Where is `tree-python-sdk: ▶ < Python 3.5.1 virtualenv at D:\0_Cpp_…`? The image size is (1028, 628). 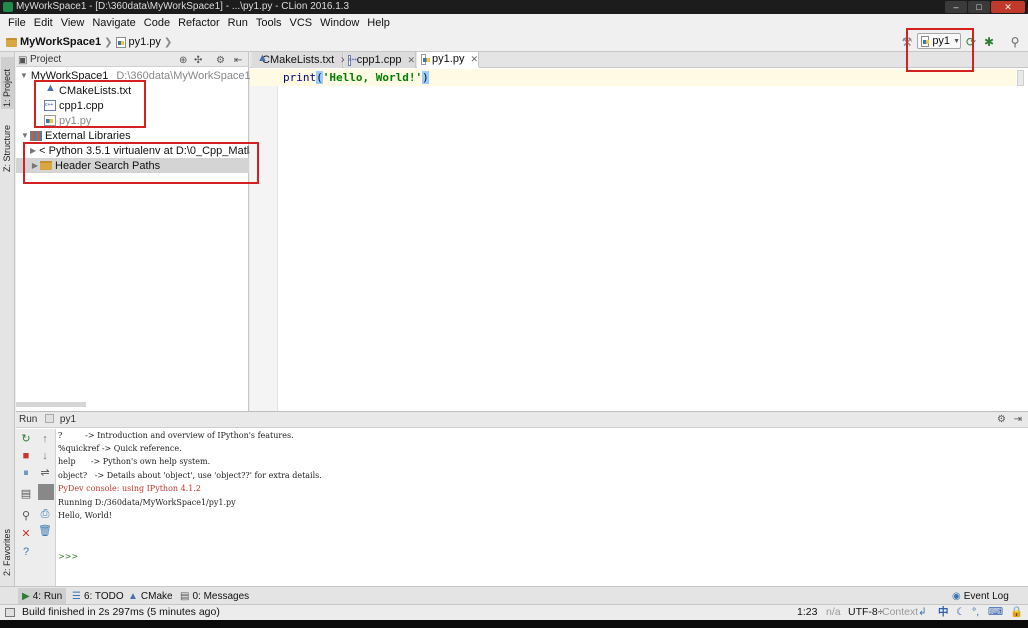
tree-python-sdk: ▶ < Python 3.5.1 virtualenv at D:\0_Cpp_… is located at coordinates (142, 150).